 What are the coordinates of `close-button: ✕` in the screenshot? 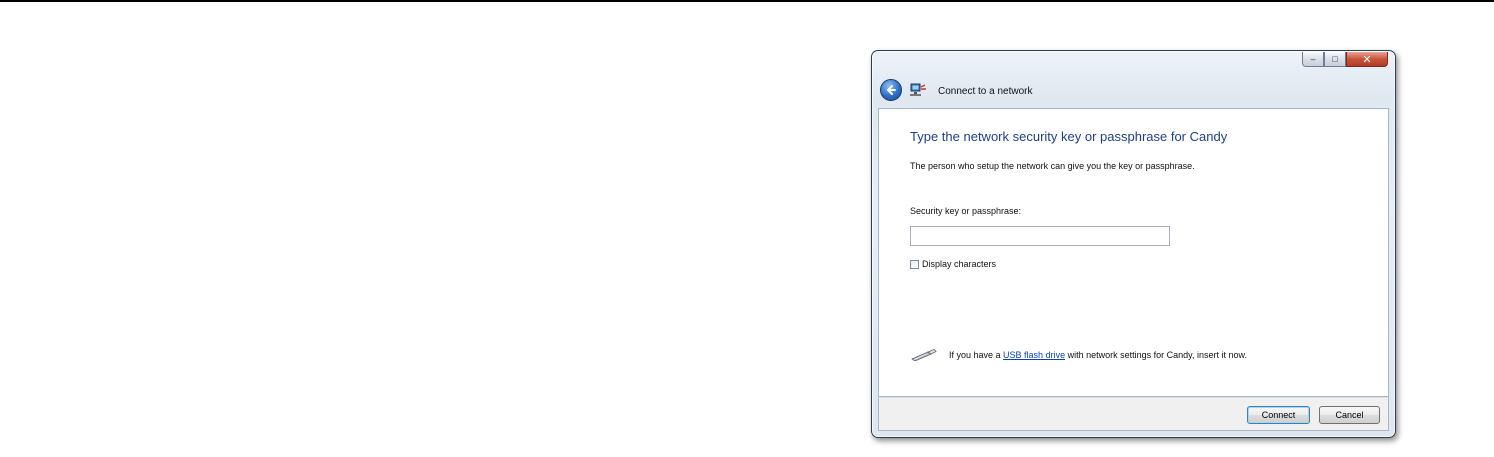 It's located at (1367, 59).